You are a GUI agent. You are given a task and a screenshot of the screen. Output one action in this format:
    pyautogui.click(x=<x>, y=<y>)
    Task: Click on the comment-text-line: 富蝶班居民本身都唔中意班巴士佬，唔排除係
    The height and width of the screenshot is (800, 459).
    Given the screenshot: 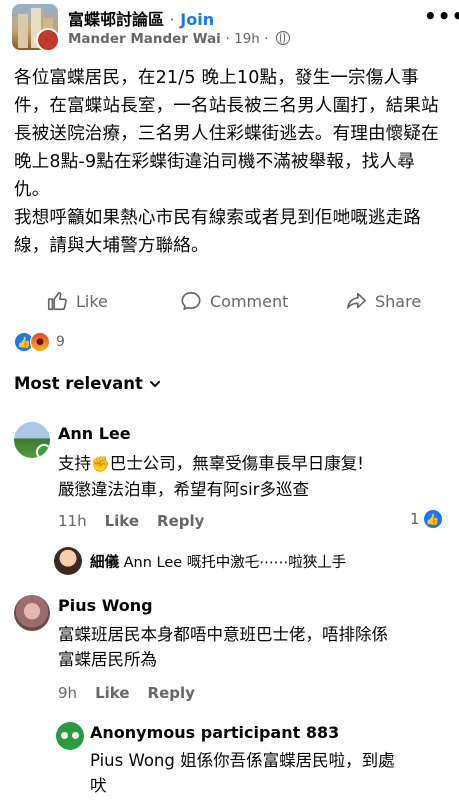 What is the action you would take?
    pyautogui.click(x=223, y=634)
    